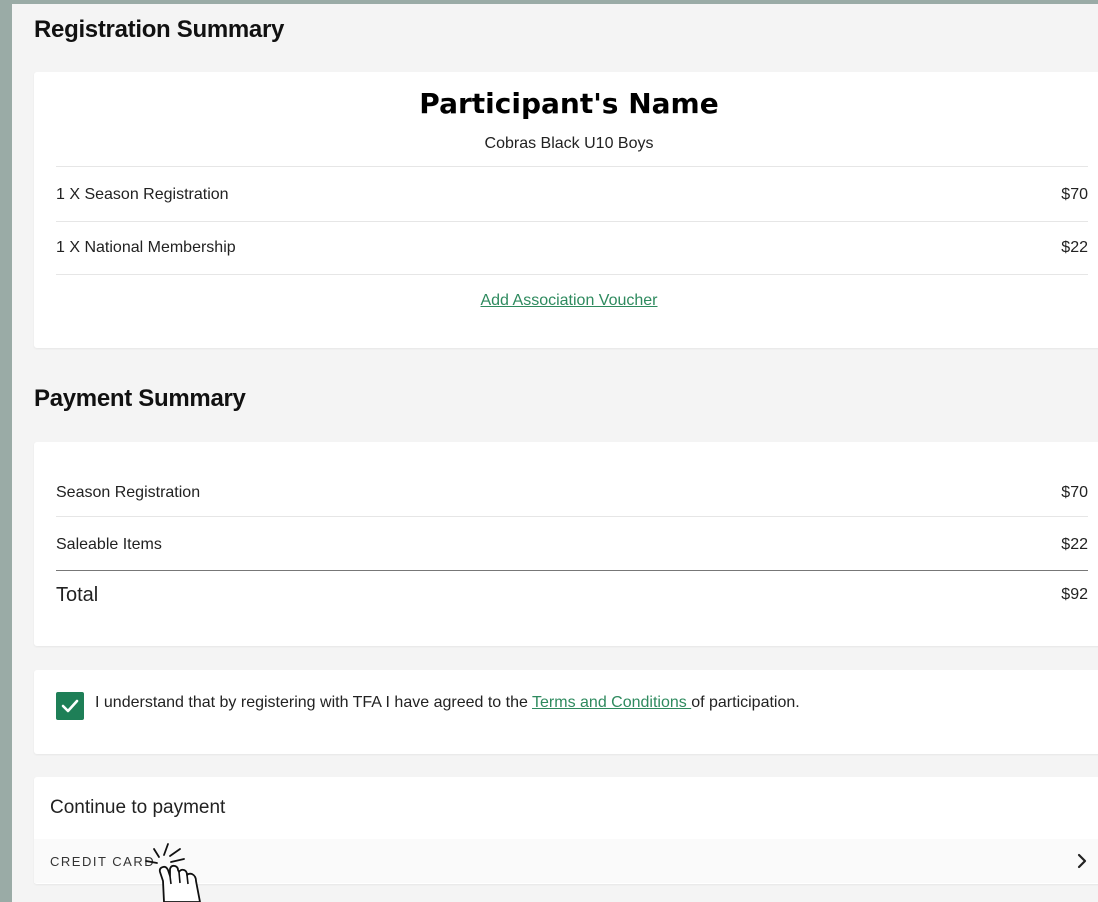 This screenshot has width=1098, height=902. Describe the element at coordinates (1074, 594) in the screenshot. I see `total-amount: $92` at that location.